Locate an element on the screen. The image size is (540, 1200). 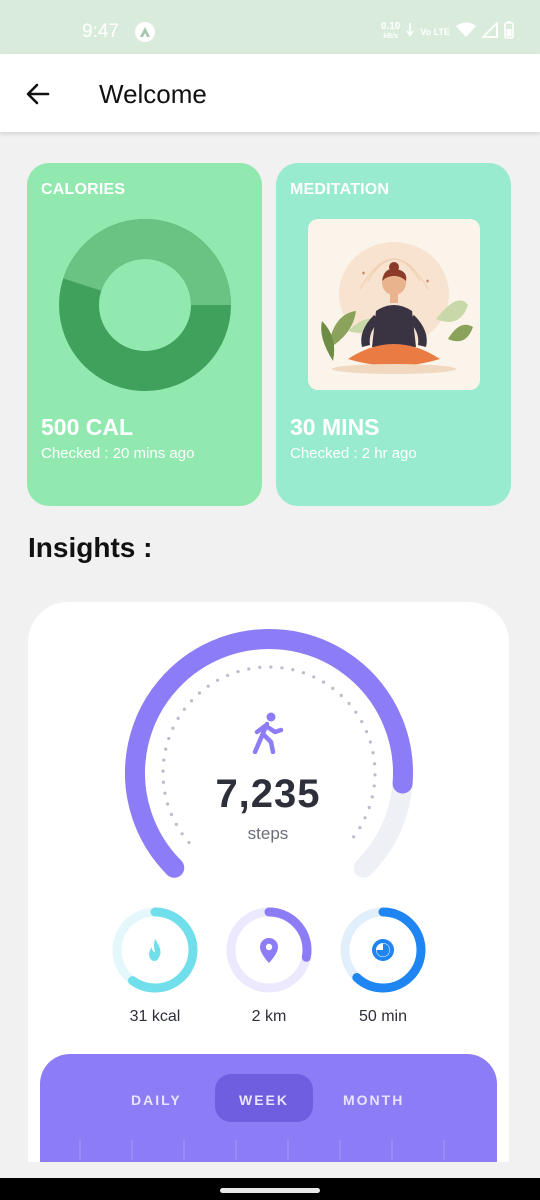
distance-ring is located at coordinates (269, 950).